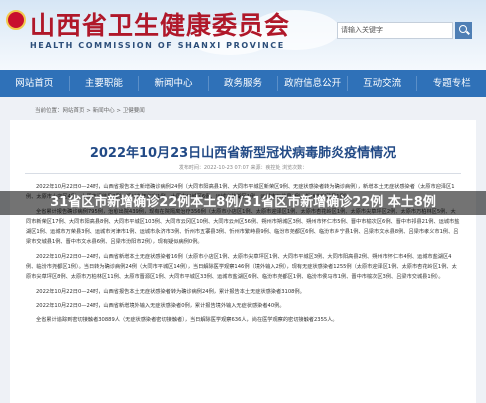 This screenshot has height=403, width=486. What do you see at coordinates (463, 30) in the screenshot?
I see `search-icon` at bounding box center [463, 30].